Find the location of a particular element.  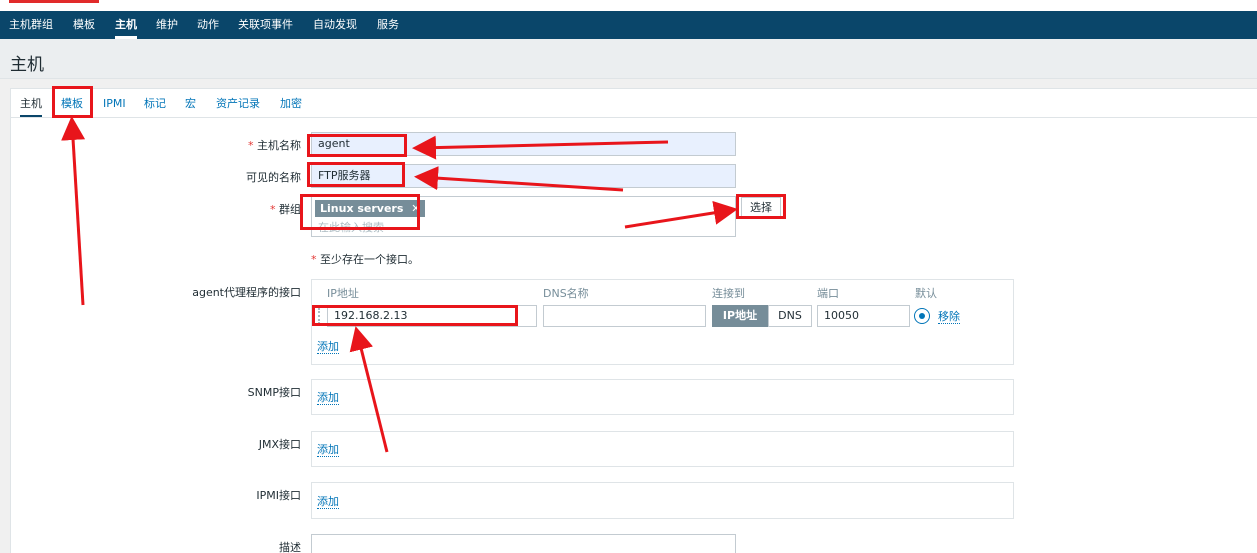

group-tag: Linux servers ✕ is located at coordinates (370, 208).